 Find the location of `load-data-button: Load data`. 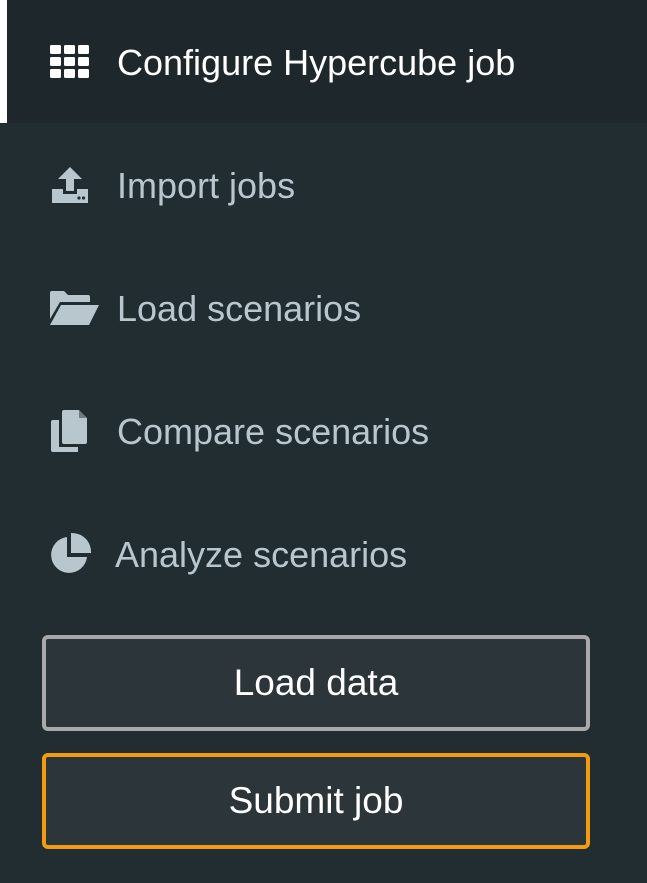

load-data-button: Load data is located at coordinates (316, 683).